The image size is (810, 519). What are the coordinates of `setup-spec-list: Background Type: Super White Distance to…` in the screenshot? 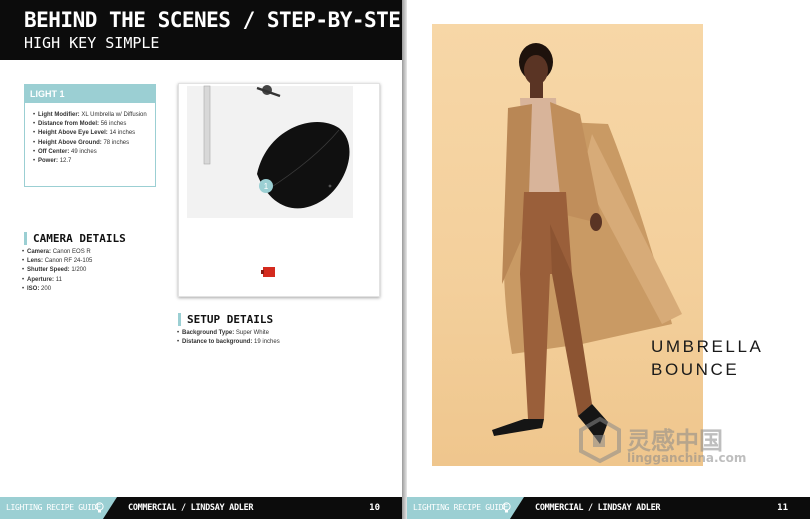 It's located at (228, 338).